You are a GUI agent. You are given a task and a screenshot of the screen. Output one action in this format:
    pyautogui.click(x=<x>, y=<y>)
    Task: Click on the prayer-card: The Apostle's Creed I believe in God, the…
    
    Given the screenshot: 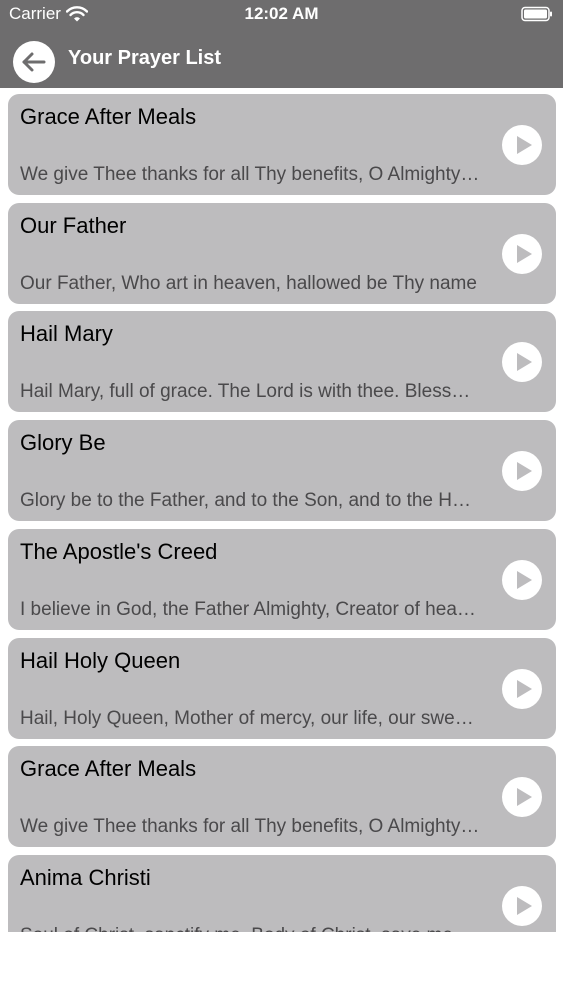 What is the action you would take?
    pyautogui.click(x=282, y=579)
    